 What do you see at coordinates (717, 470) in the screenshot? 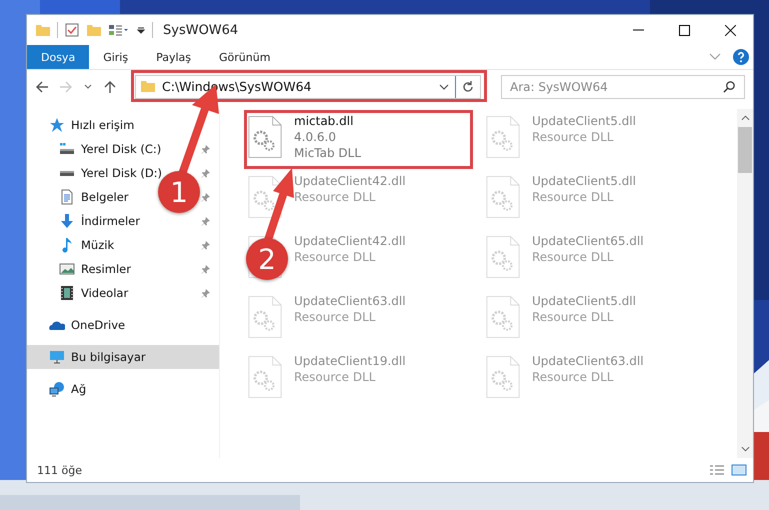
I see `details-view-icon` at bounding box center [717, 470].